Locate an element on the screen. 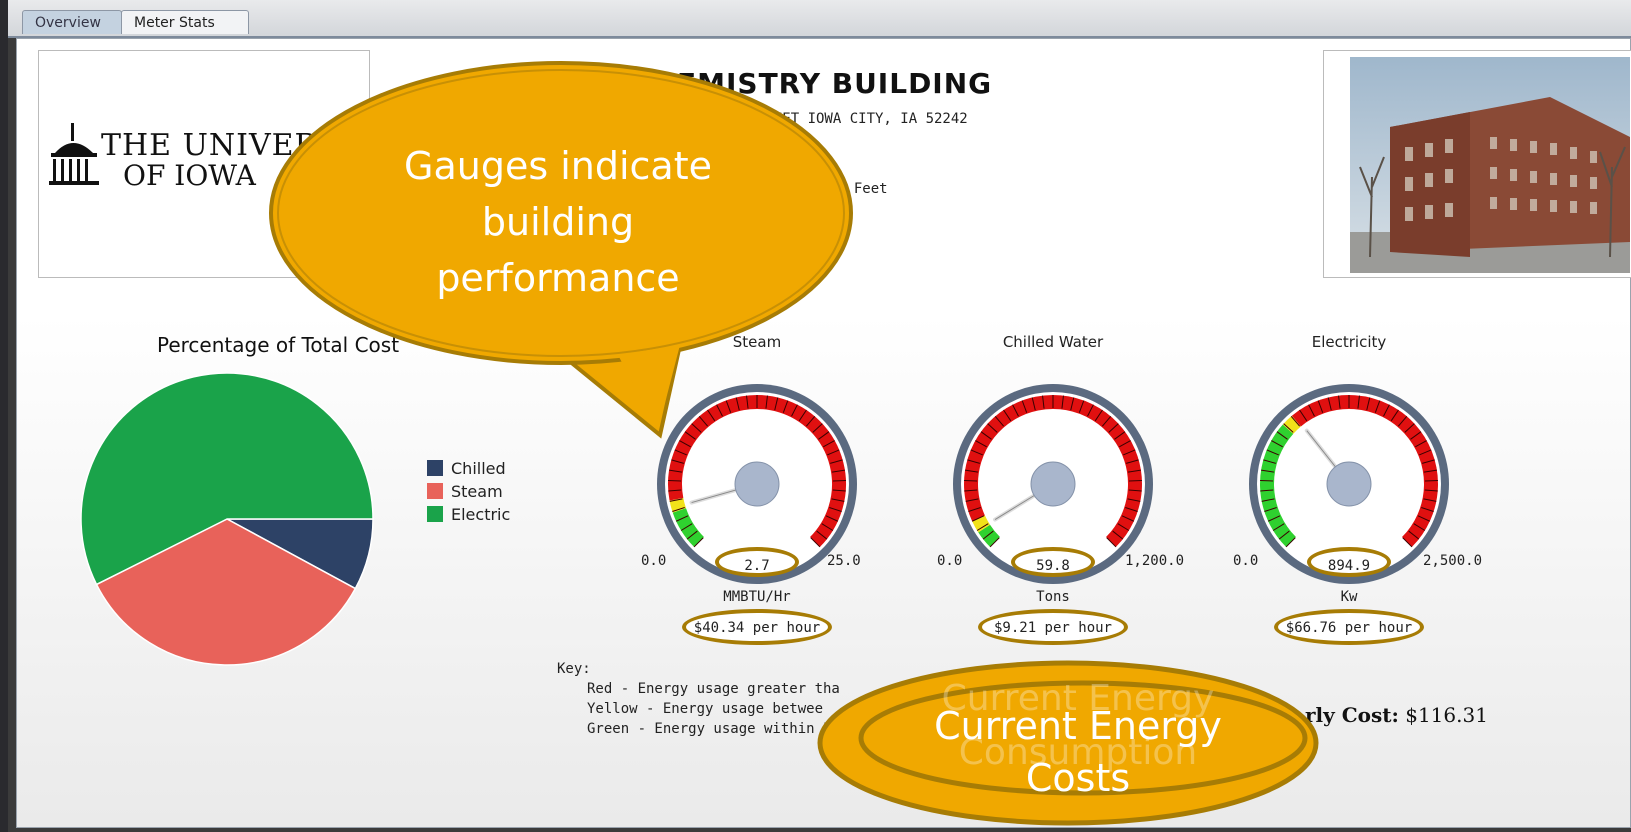  costs-callout-text: Current Energy Costs is located at coordinates (1078, 752).